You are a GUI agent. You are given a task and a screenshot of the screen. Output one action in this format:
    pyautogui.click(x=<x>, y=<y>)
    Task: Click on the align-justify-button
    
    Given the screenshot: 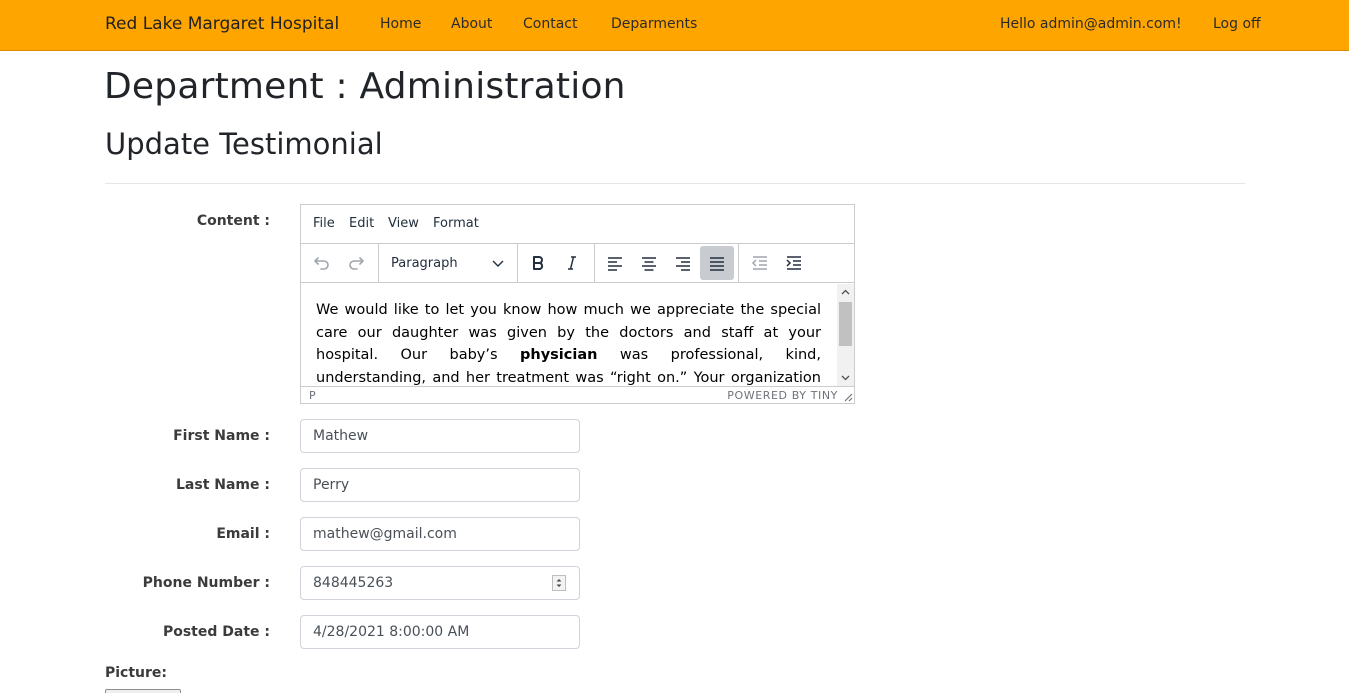 What is the action you would take?
    pyautogui.click(x=717, y=263)
    